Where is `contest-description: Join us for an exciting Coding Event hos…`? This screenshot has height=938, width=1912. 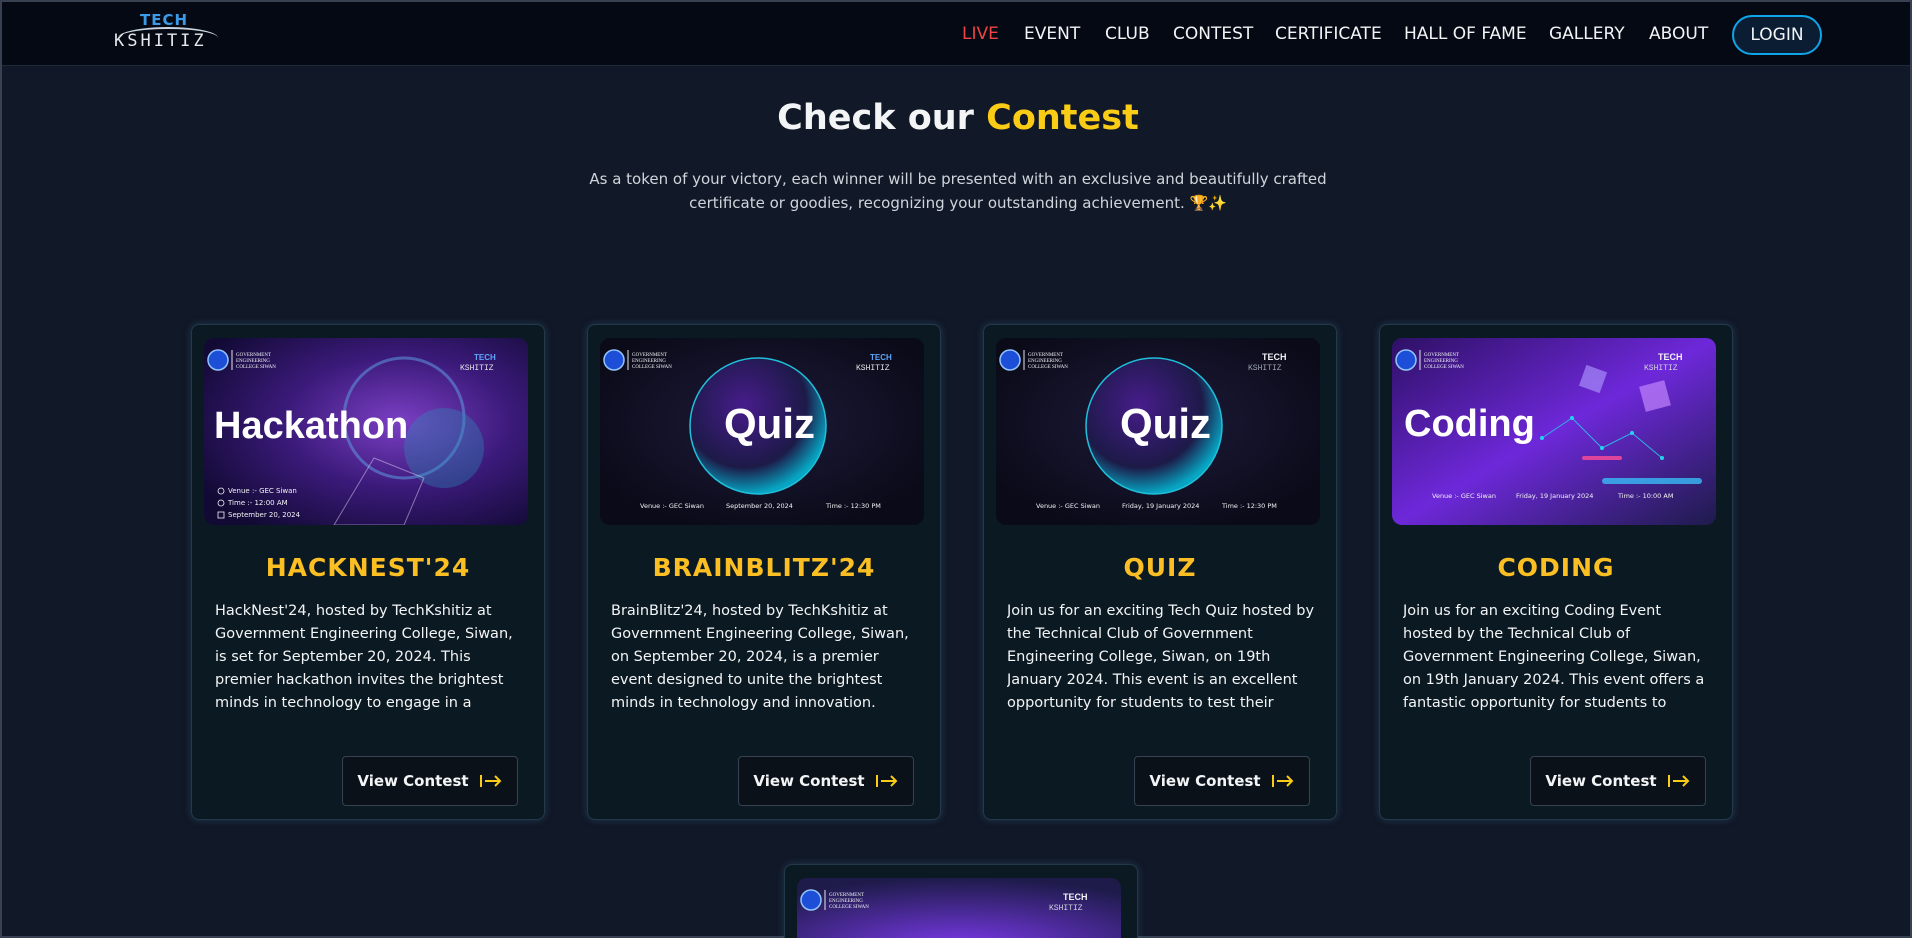 contest-description: Join us for an exciting Coding Event hos… is located at coordinates (1554, 657).